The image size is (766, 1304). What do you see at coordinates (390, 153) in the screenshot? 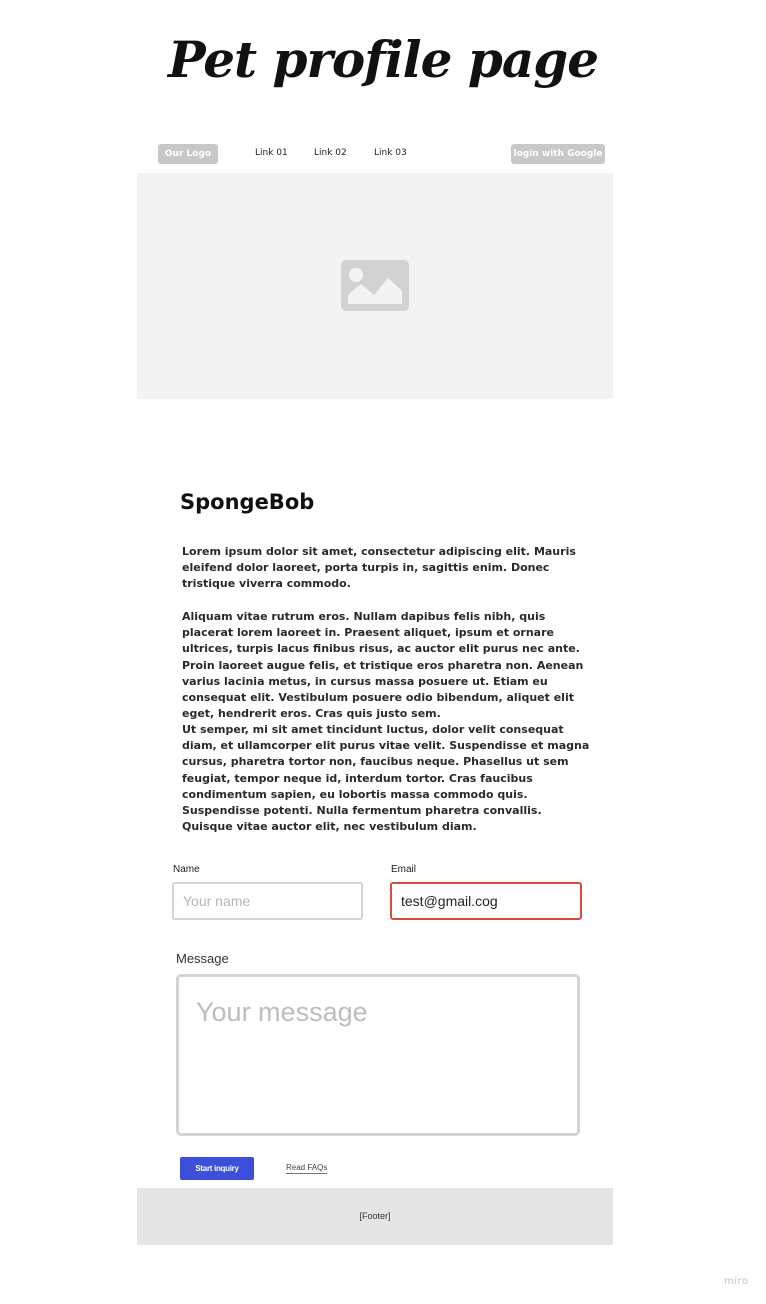
I see `nav-link-03: Link 03` at bounding box center [390, 153].